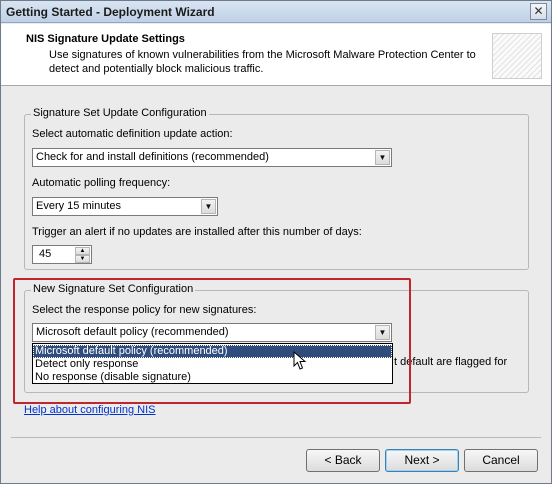 The image size is (552, 484). I want to click on title-bar: Getting Started - Deployment Wizard ✕, so click(276, 12).